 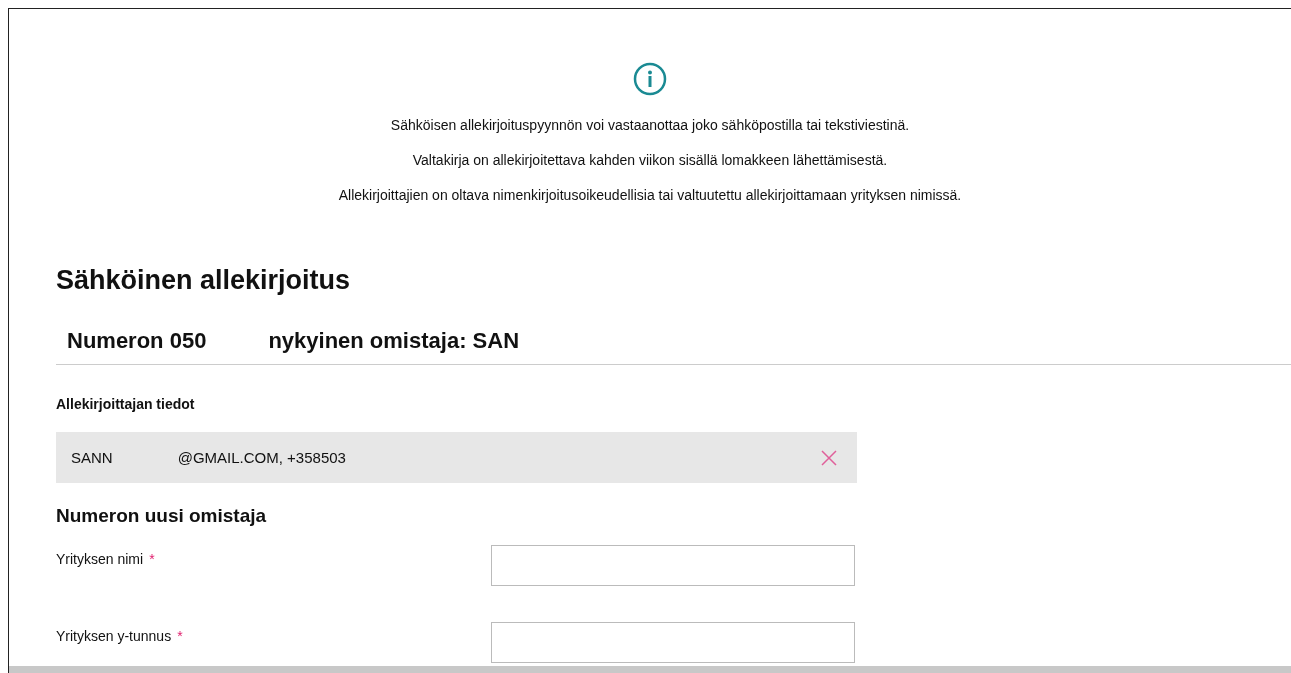 What do you see at coordinates (829, 457) in the screenshot?
I see `close-icon` at bounding box center [829, 457].